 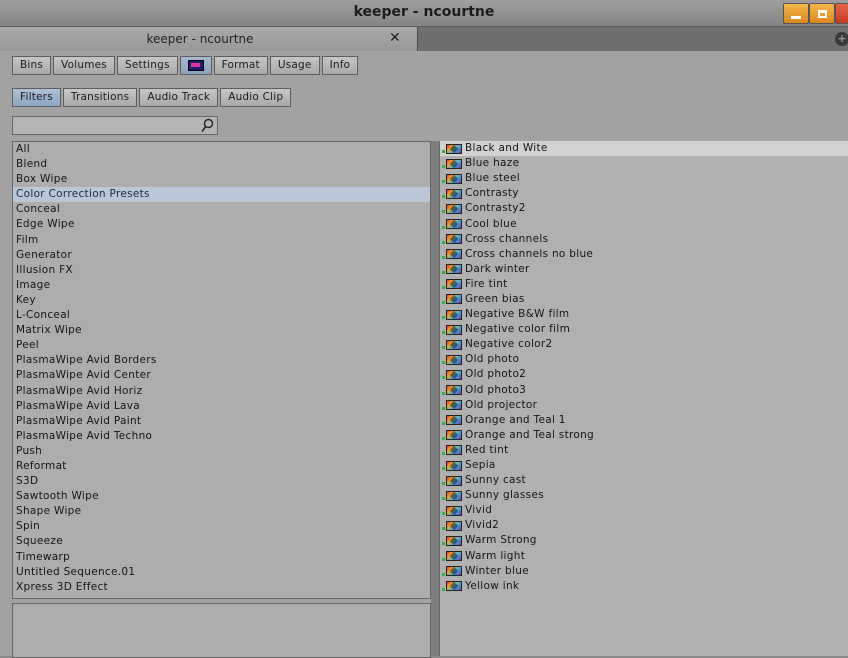 What do you see at coordinates (644, 314) in the screenshot?
I see `effect-item: Negative B&W film` at bounding box center [644, 314].